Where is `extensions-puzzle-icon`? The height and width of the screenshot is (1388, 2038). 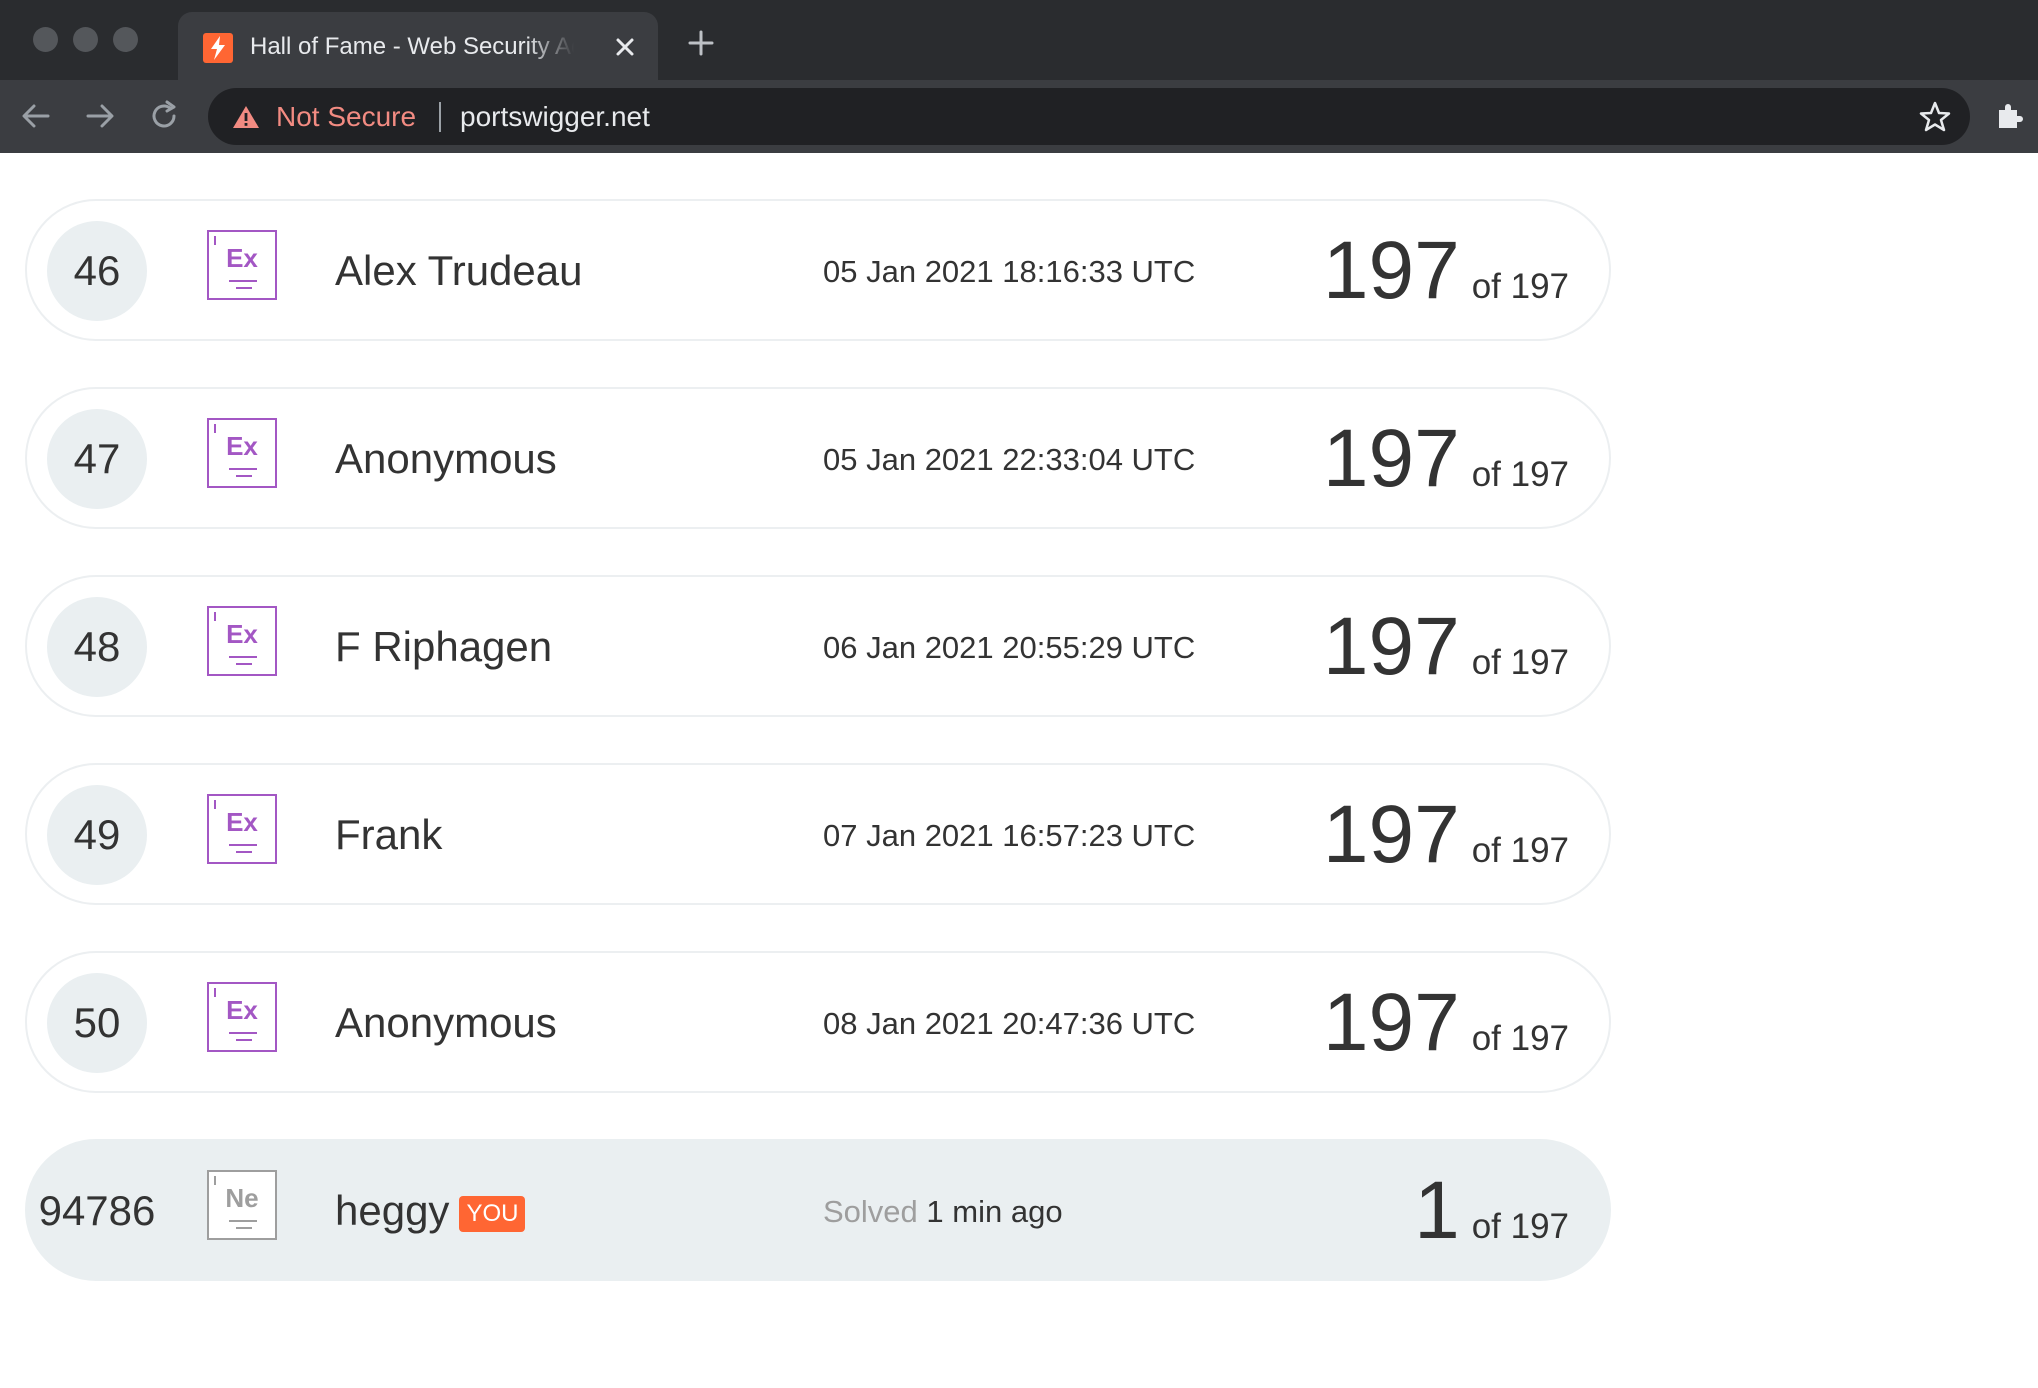
extensions-puzzle-icon is located at coordinates (2011, 115).